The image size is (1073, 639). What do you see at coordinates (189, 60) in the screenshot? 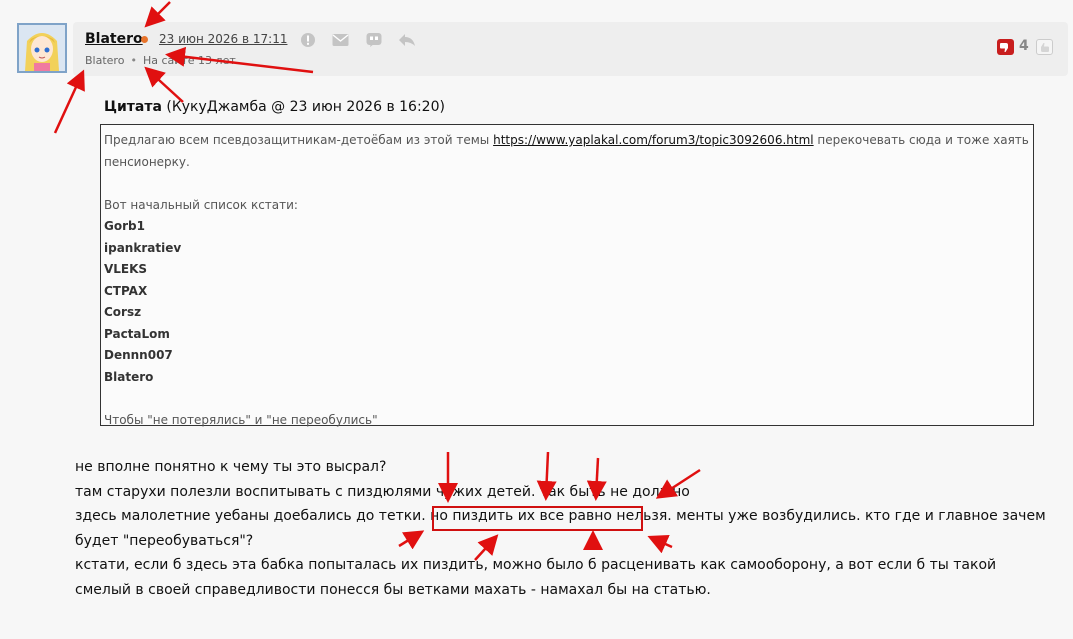
I see `user-online-since: На сайте 13 лет` at bounding box center [189, 60].